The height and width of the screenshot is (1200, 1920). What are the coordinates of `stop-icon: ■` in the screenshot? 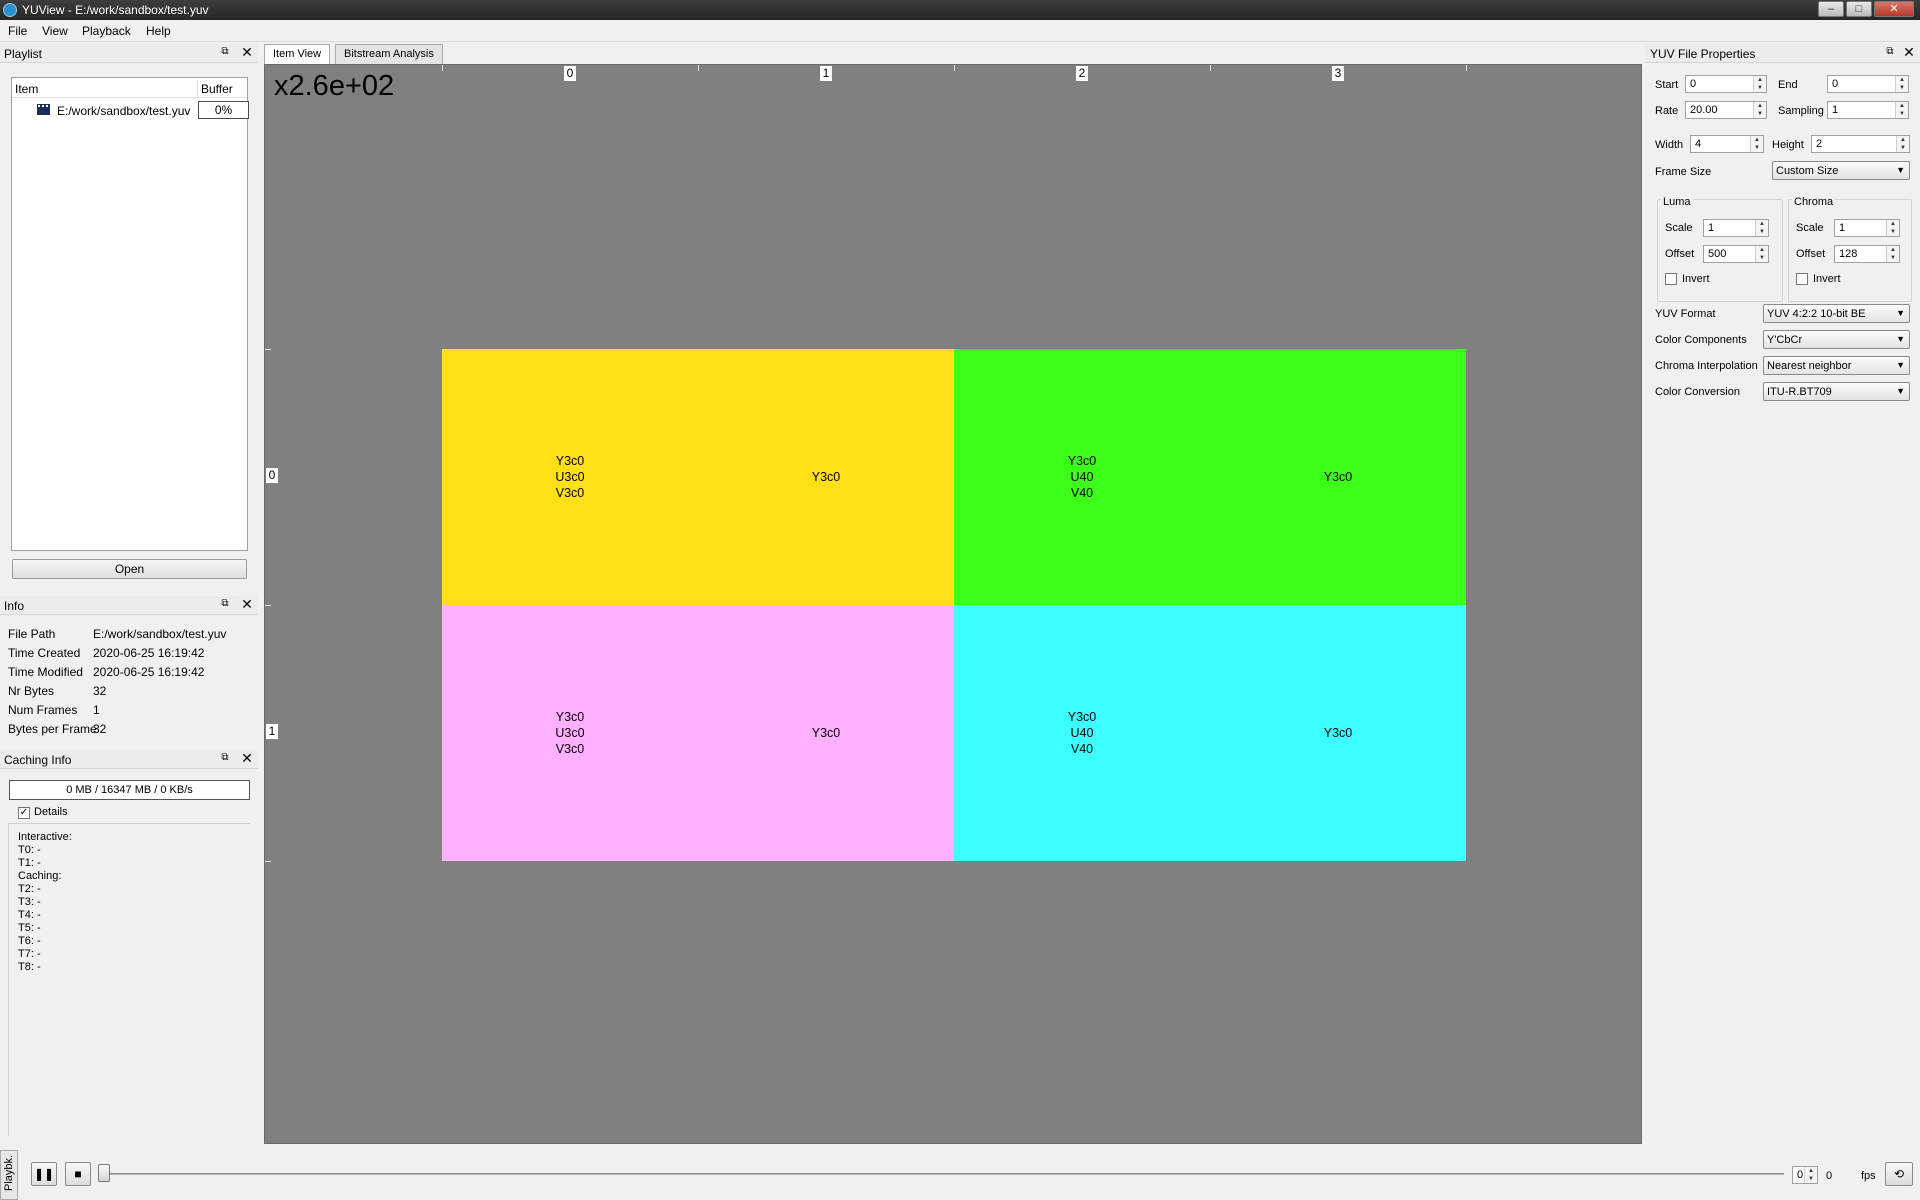 It's located at (78, 1174).